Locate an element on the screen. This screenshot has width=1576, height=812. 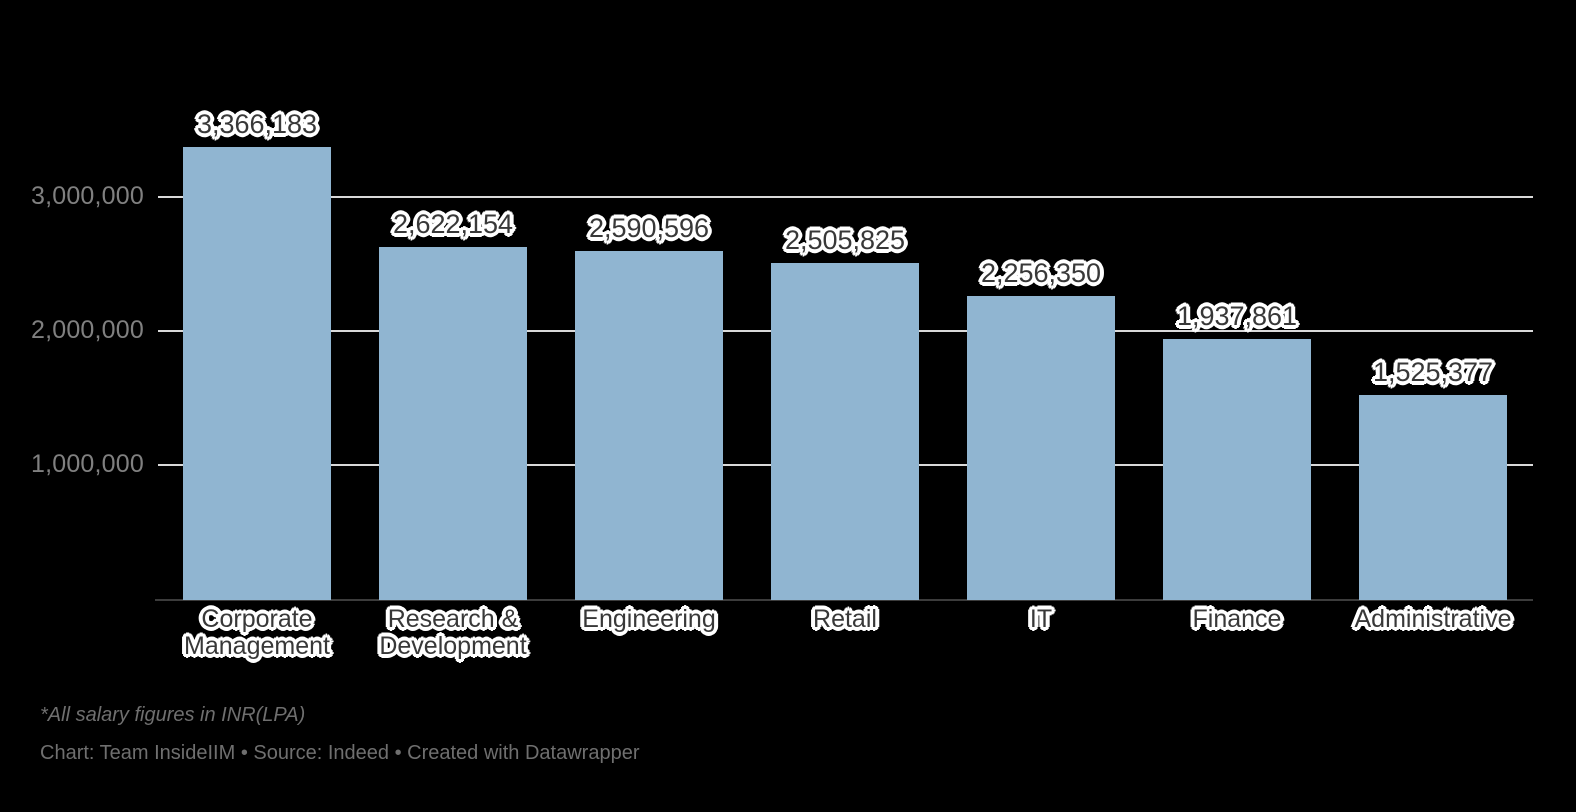
ytick-label: 1,000,000 is located at coordinates (87, 464).